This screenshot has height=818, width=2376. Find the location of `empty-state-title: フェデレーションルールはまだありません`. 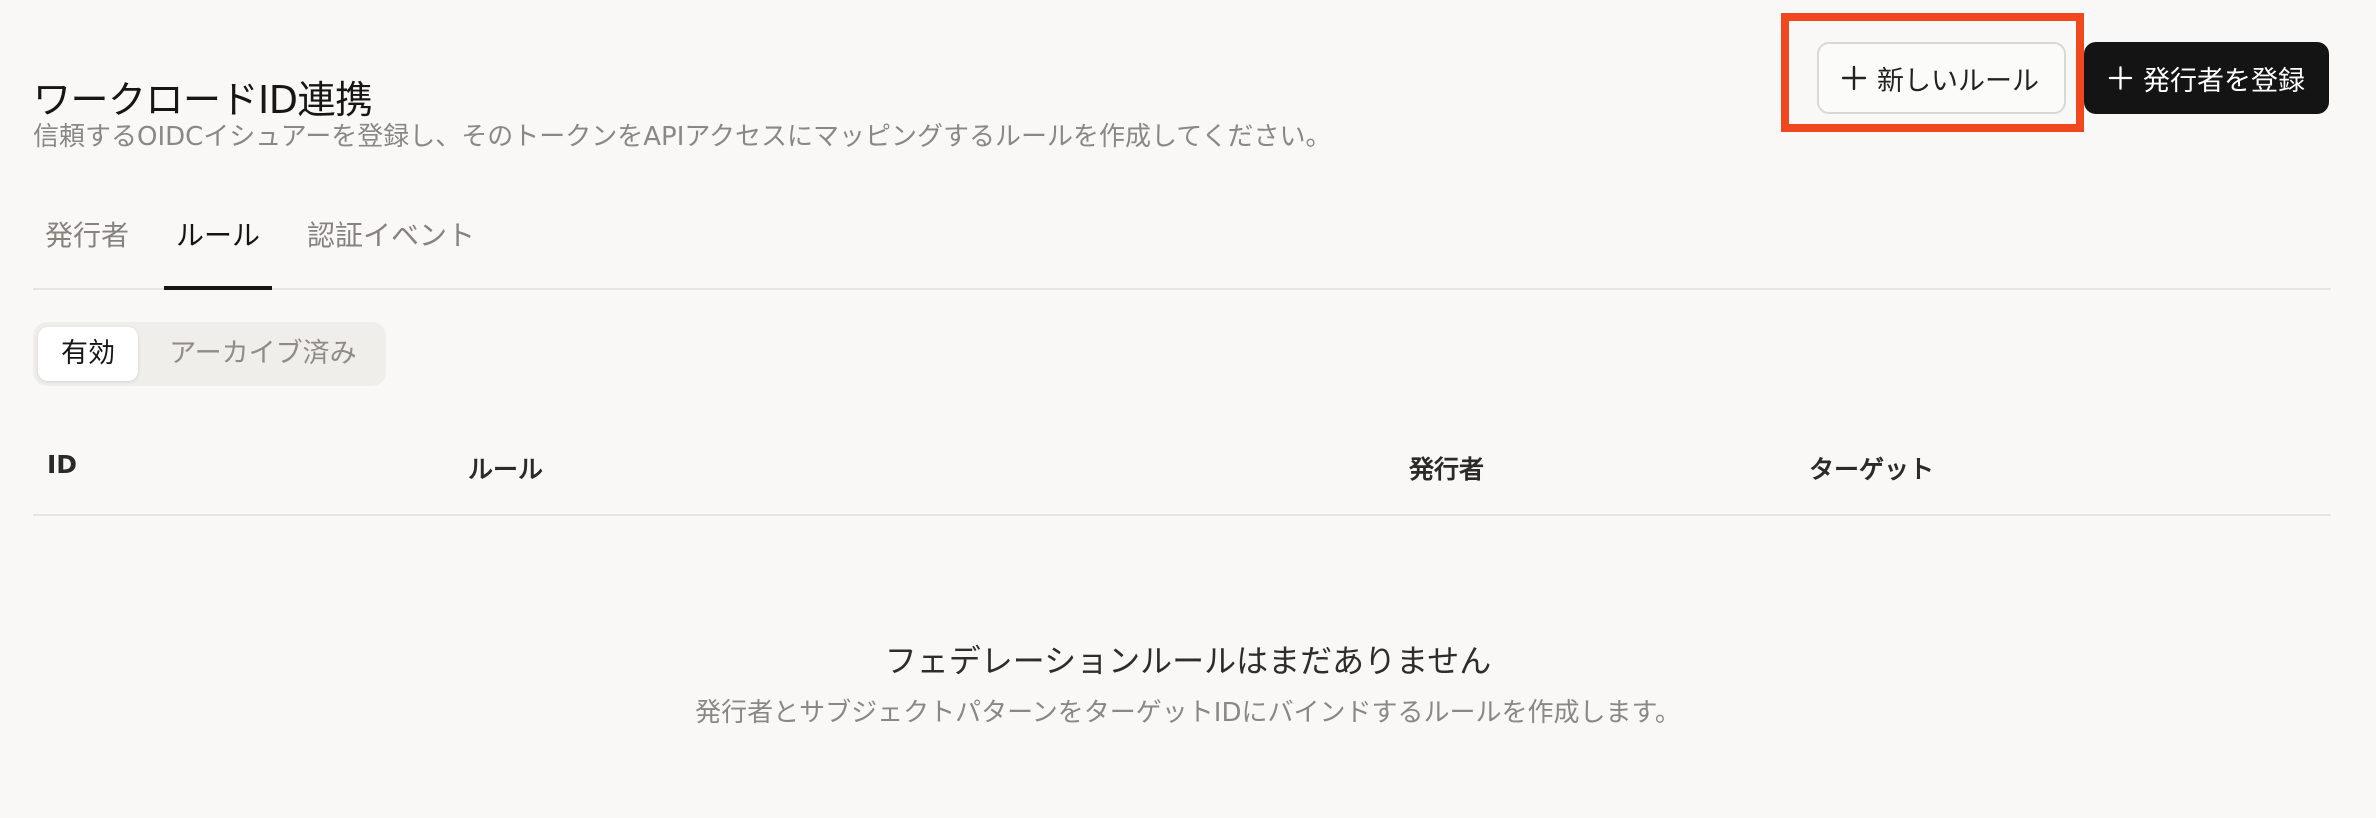

empty-state-title: フェデレーションルールはまだありません is located at coordinates (1188, 661).